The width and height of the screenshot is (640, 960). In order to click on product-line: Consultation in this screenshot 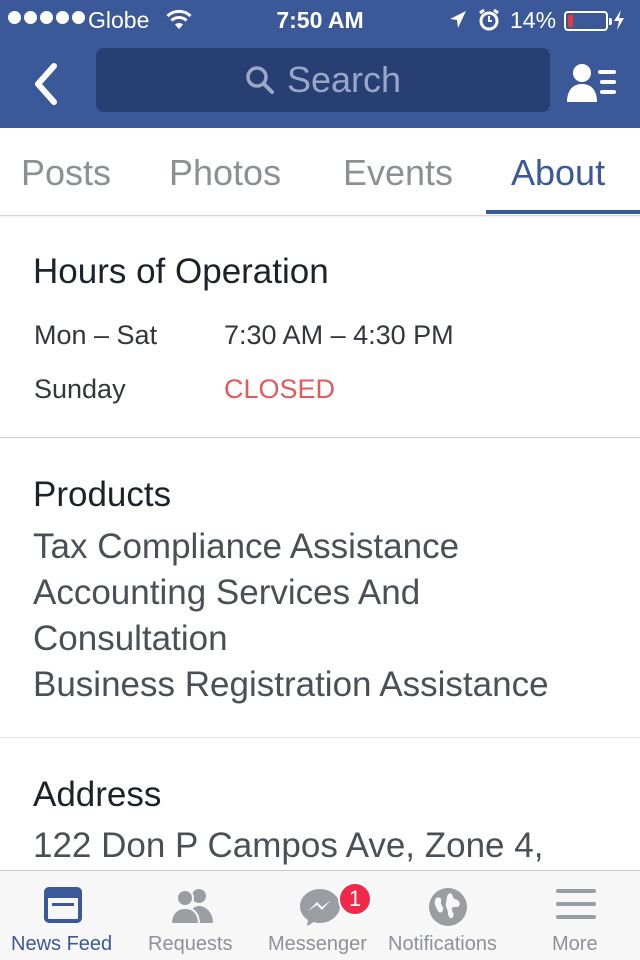, I will do `click(130, 638)`.